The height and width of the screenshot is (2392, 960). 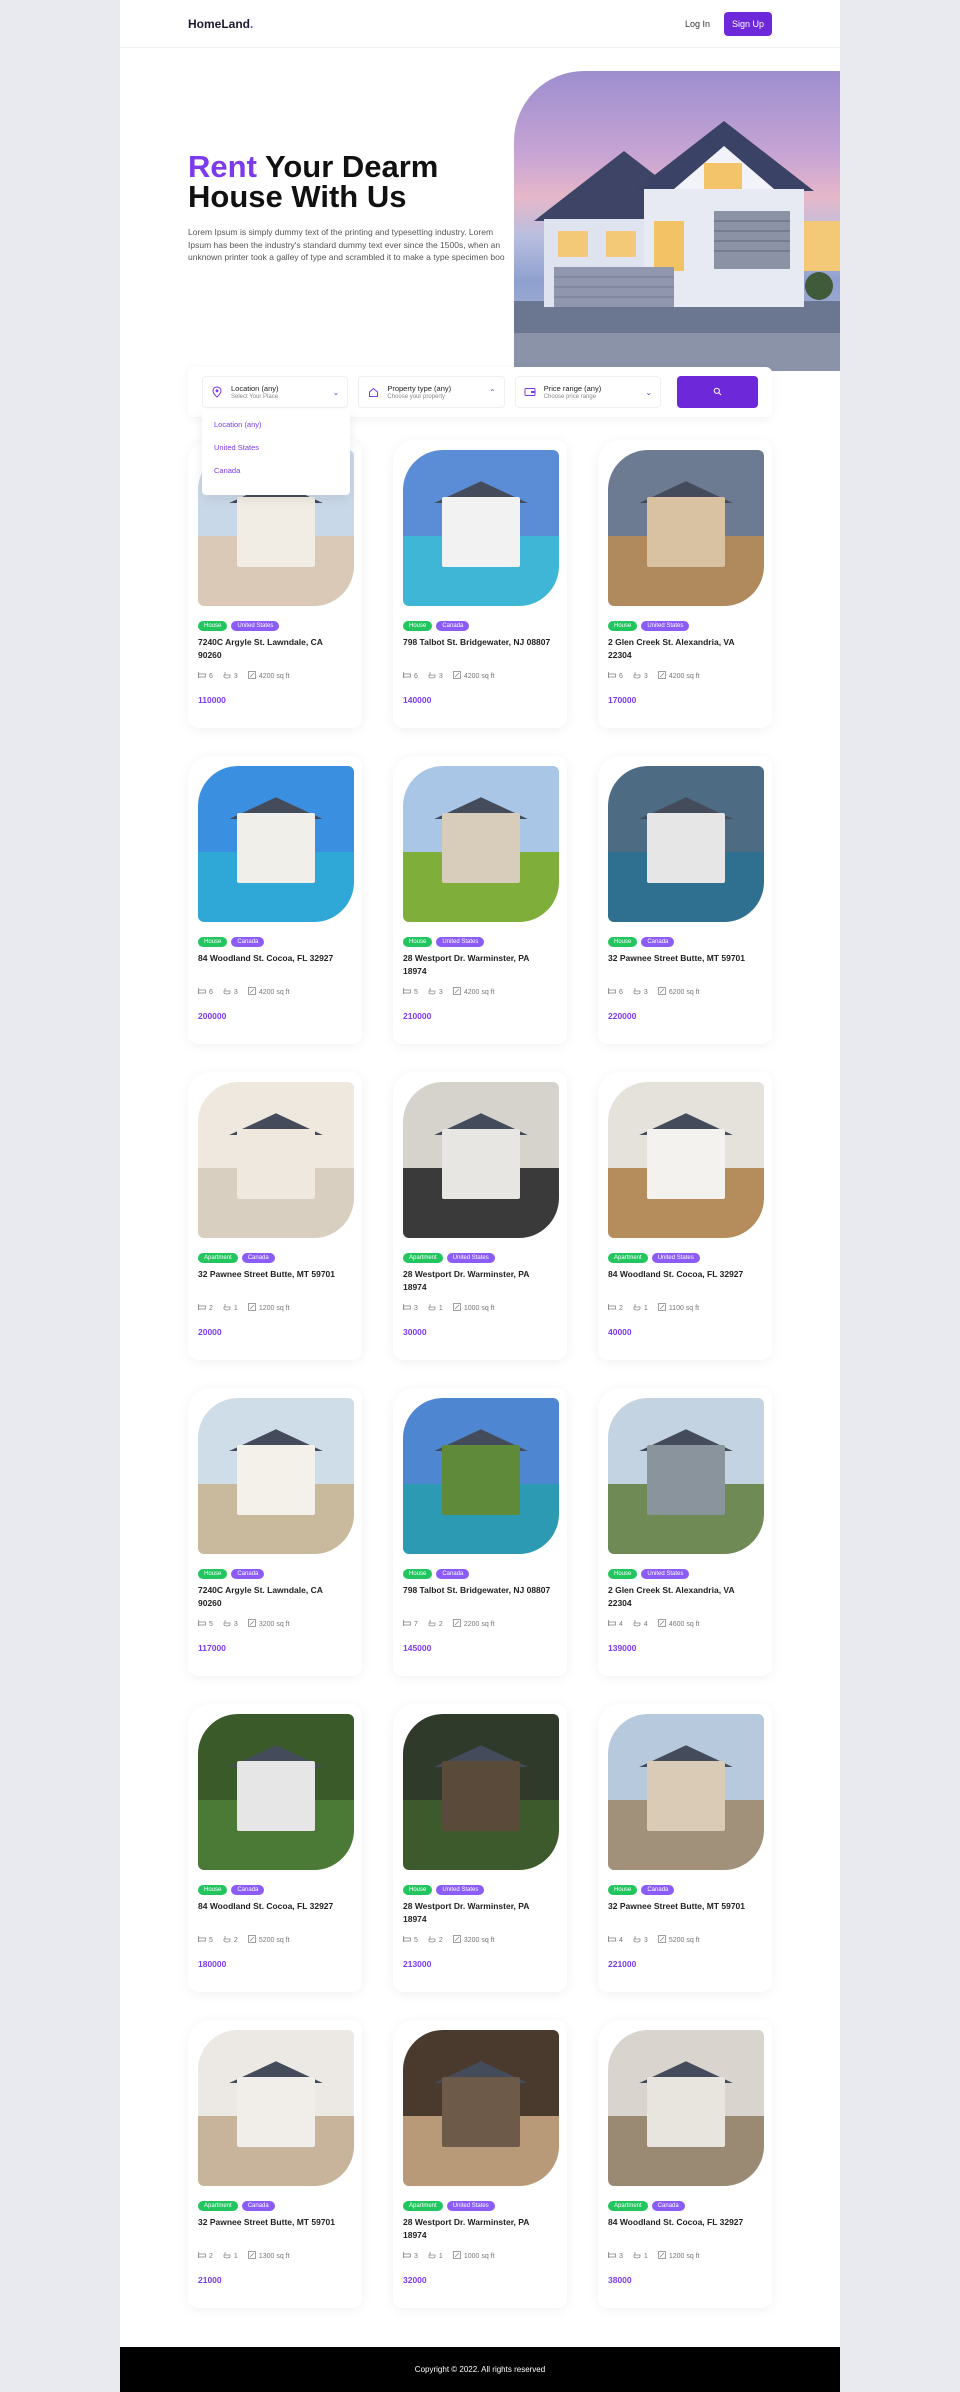 What do you see at coordinates (479, 1308) in the screenshot?
I see `area-size: 1000 sq ft` at bounding box center [479, 1308].